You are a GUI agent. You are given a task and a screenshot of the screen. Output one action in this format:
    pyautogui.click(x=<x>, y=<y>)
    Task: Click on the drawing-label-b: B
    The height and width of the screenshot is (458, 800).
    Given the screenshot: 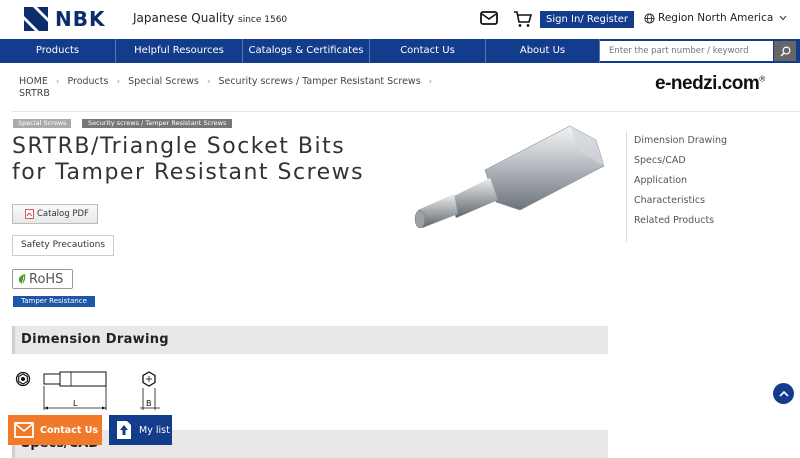 What is the action you would take?
    pyautogui.click(x=149, y=403)
    